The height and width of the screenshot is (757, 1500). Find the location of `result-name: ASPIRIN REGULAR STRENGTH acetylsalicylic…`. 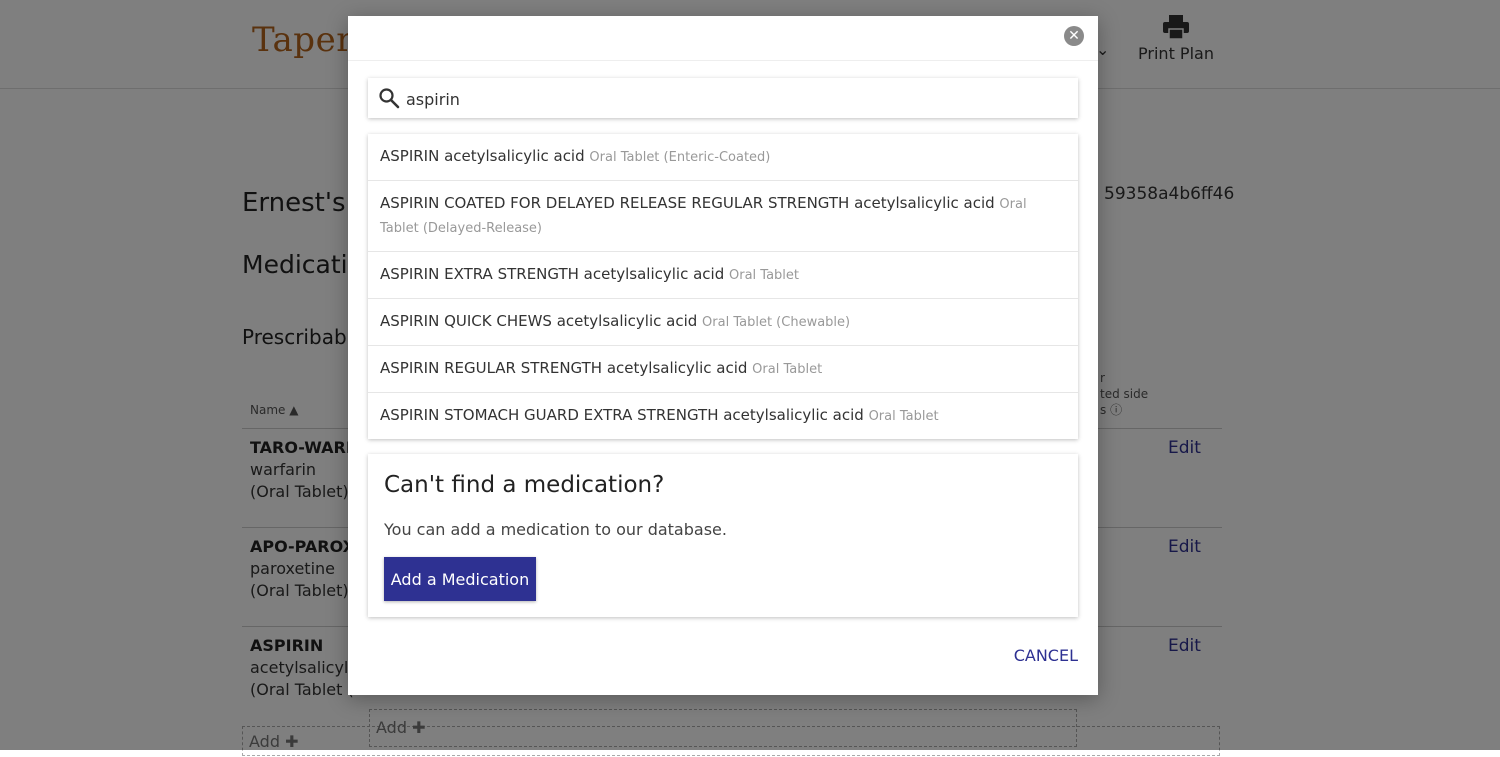

result-name: ASPIRIN REGULAR STRENGTH acetylsalicylic… is located at coordinates (564, 368).